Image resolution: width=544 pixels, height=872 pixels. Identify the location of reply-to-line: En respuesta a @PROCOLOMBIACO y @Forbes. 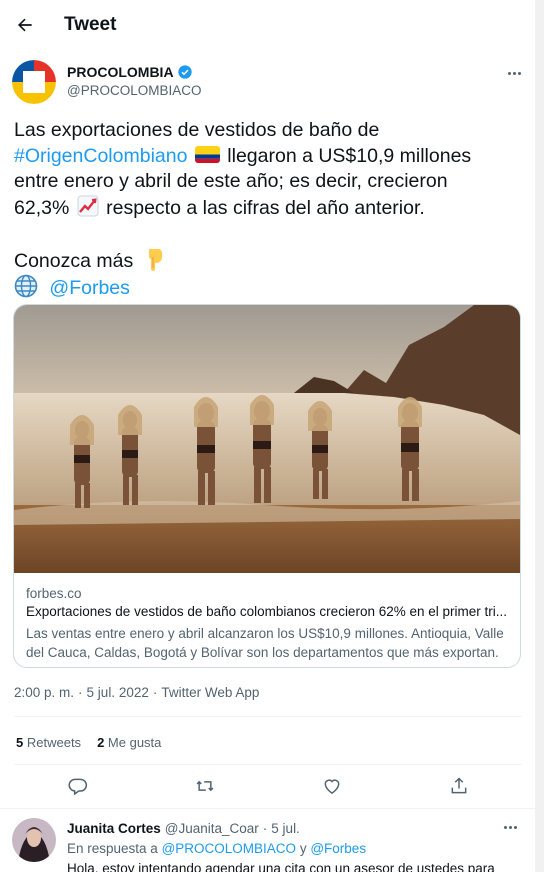
(216, 848).